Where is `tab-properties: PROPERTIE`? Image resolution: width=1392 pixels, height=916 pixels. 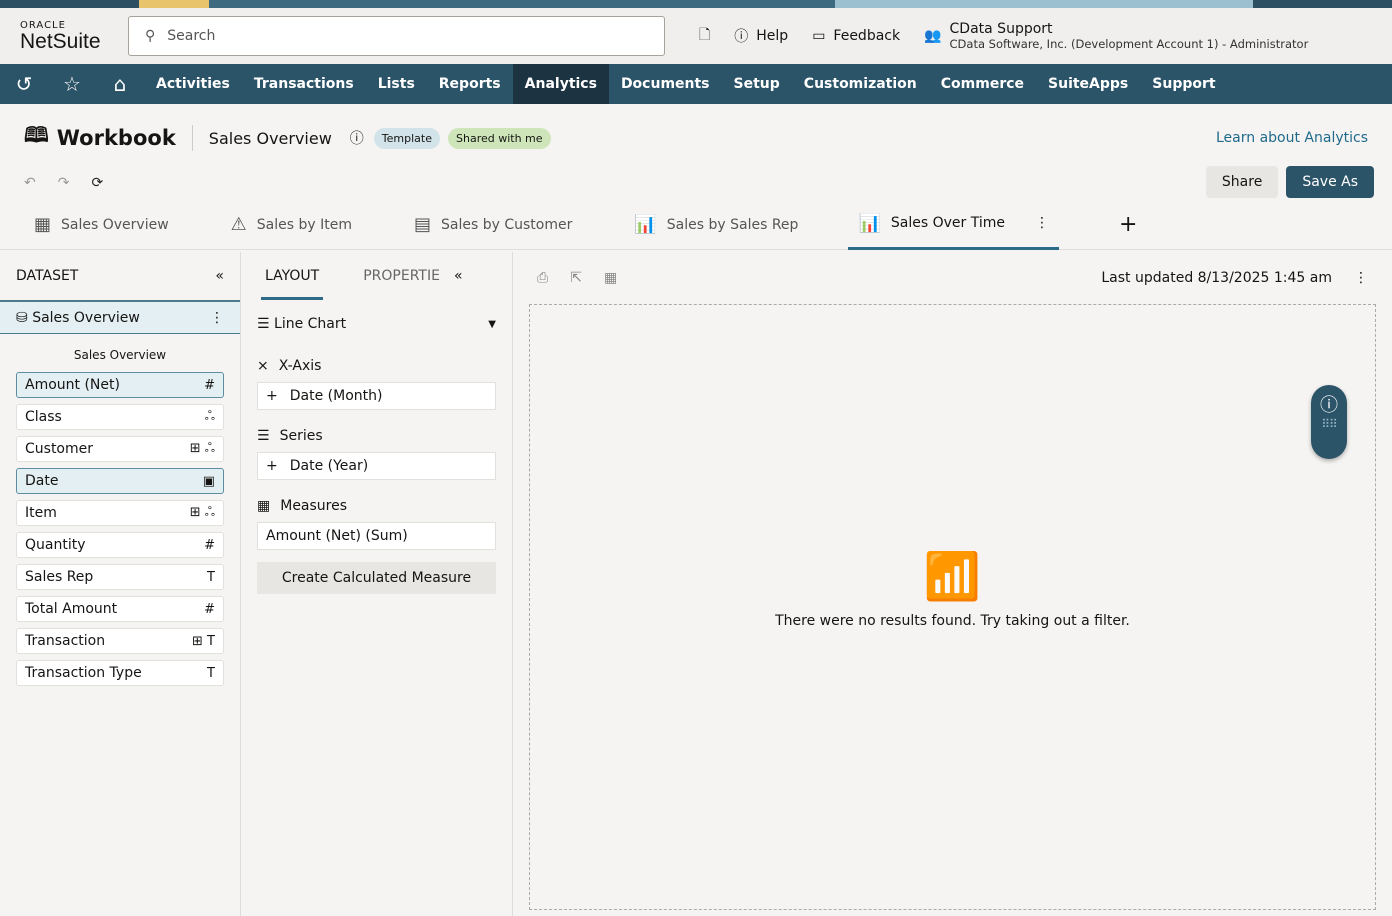 tab-properties: PROPERTIE is located at coordinates (401, 276).